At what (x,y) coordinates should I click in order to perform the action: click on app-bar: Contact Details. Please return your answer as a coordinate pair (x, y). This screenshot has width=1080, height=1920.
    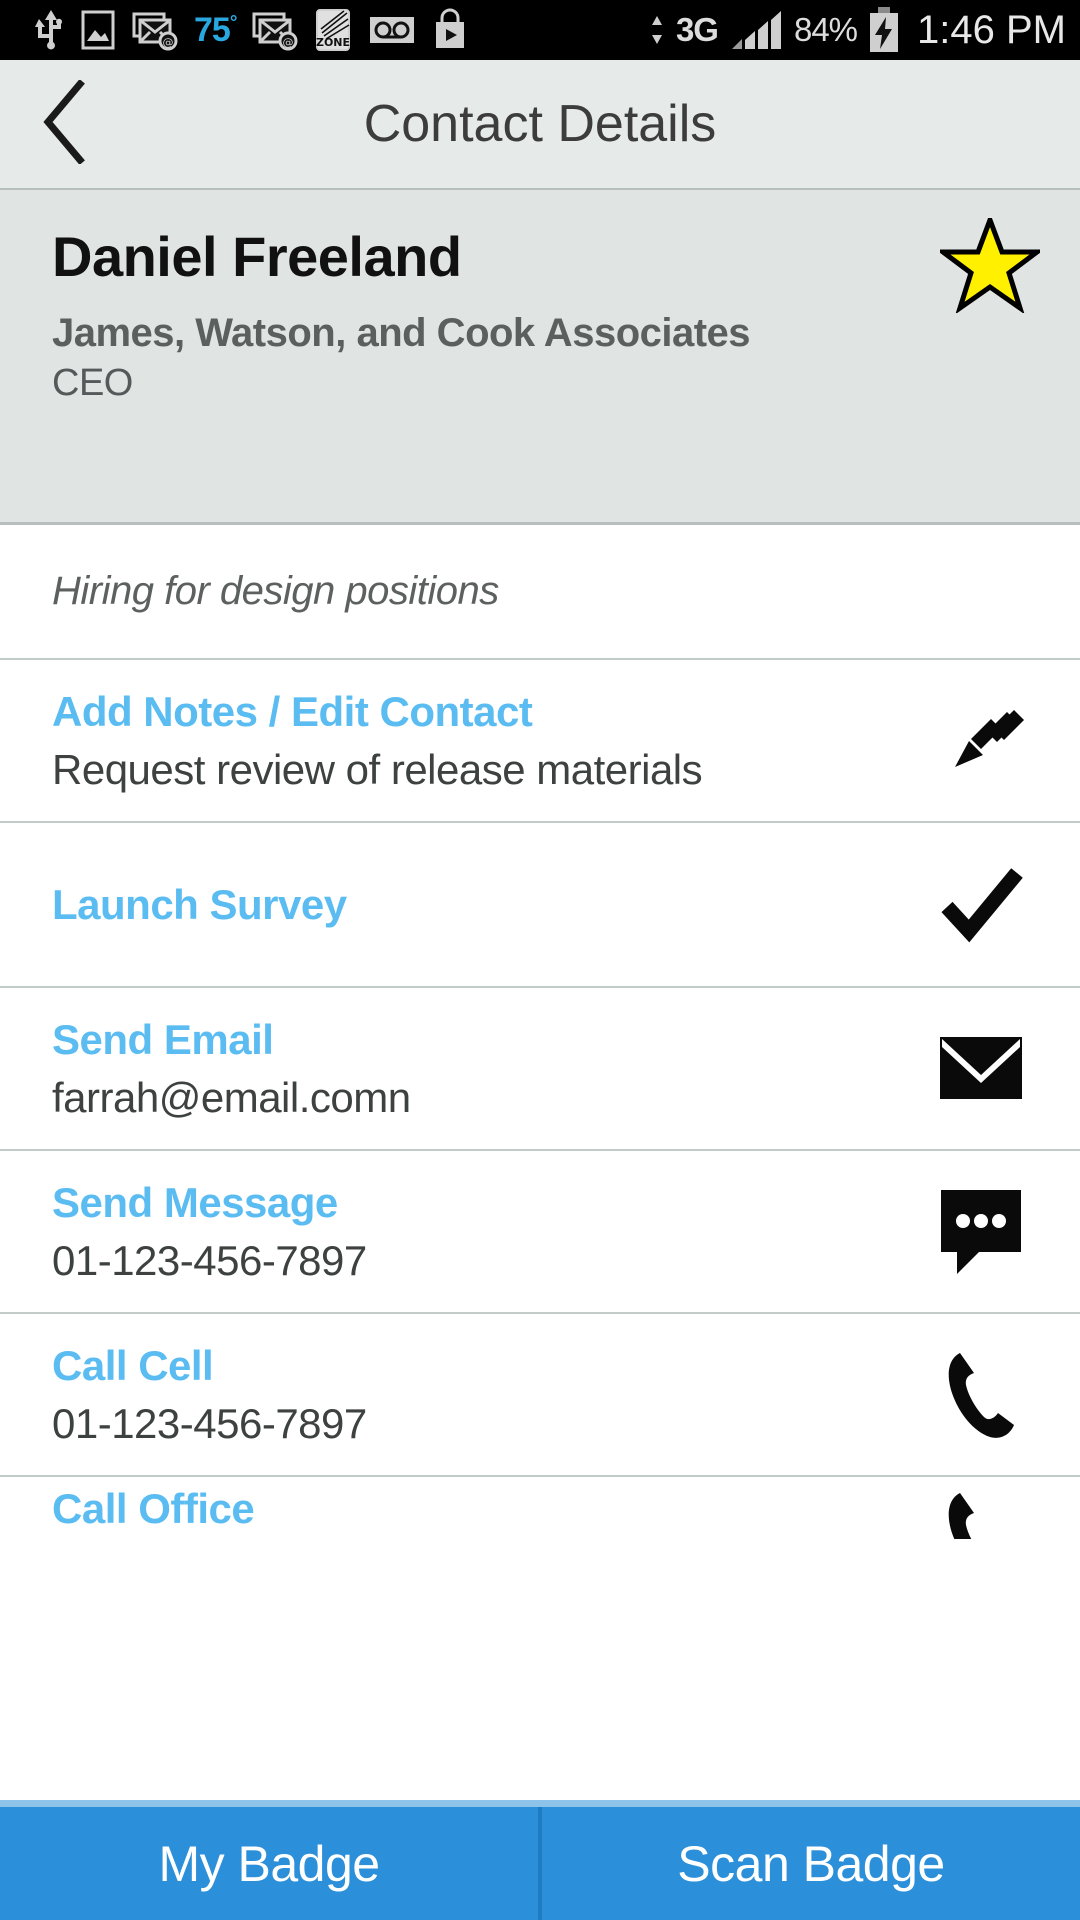
    Looking at the image, I should click on (540, 125).